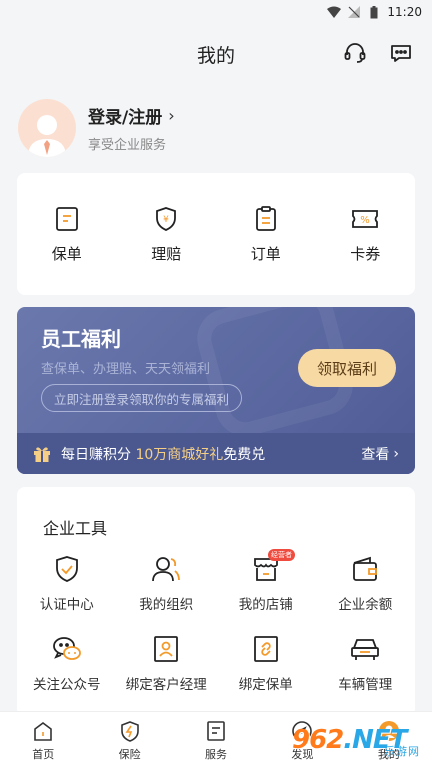 This screenshot has width=432, height=769. I want to click on battery-icon, so click(374, 12).